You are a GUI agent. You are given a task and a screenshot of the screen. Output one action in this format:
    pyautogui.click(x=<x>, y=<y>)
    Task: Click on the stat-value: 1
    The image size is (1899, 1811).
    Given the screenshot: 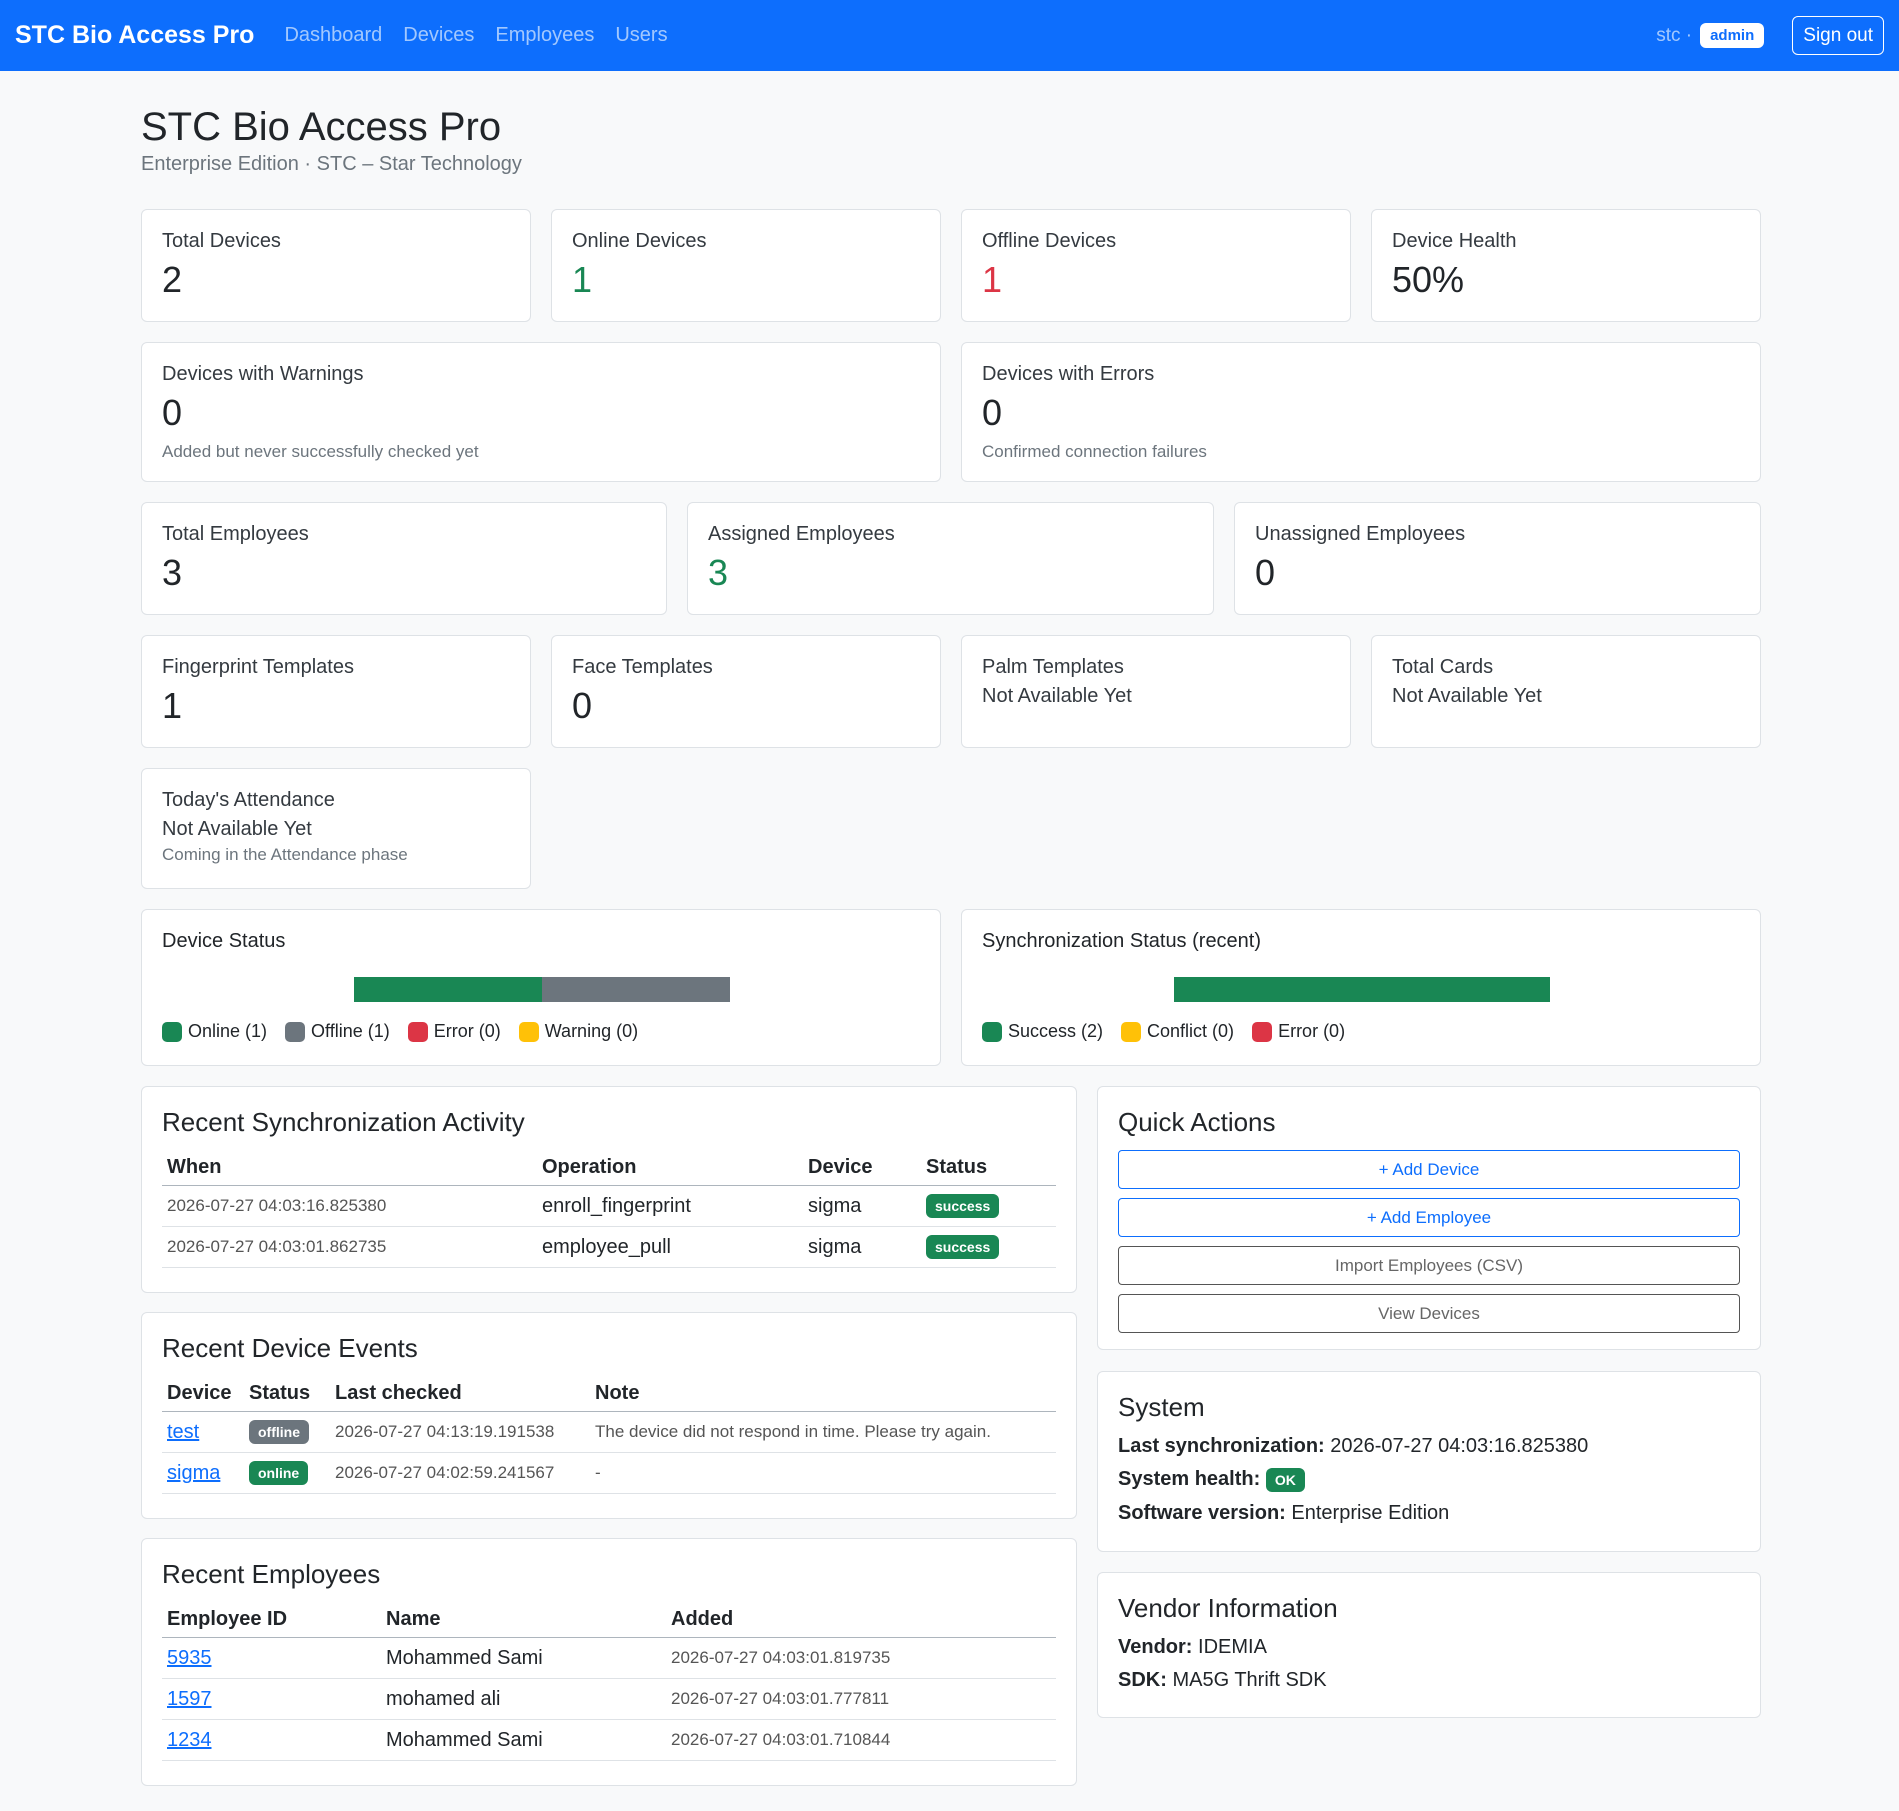 What is the action you would take?
    pyautogui.click(x=172, y=705)
    